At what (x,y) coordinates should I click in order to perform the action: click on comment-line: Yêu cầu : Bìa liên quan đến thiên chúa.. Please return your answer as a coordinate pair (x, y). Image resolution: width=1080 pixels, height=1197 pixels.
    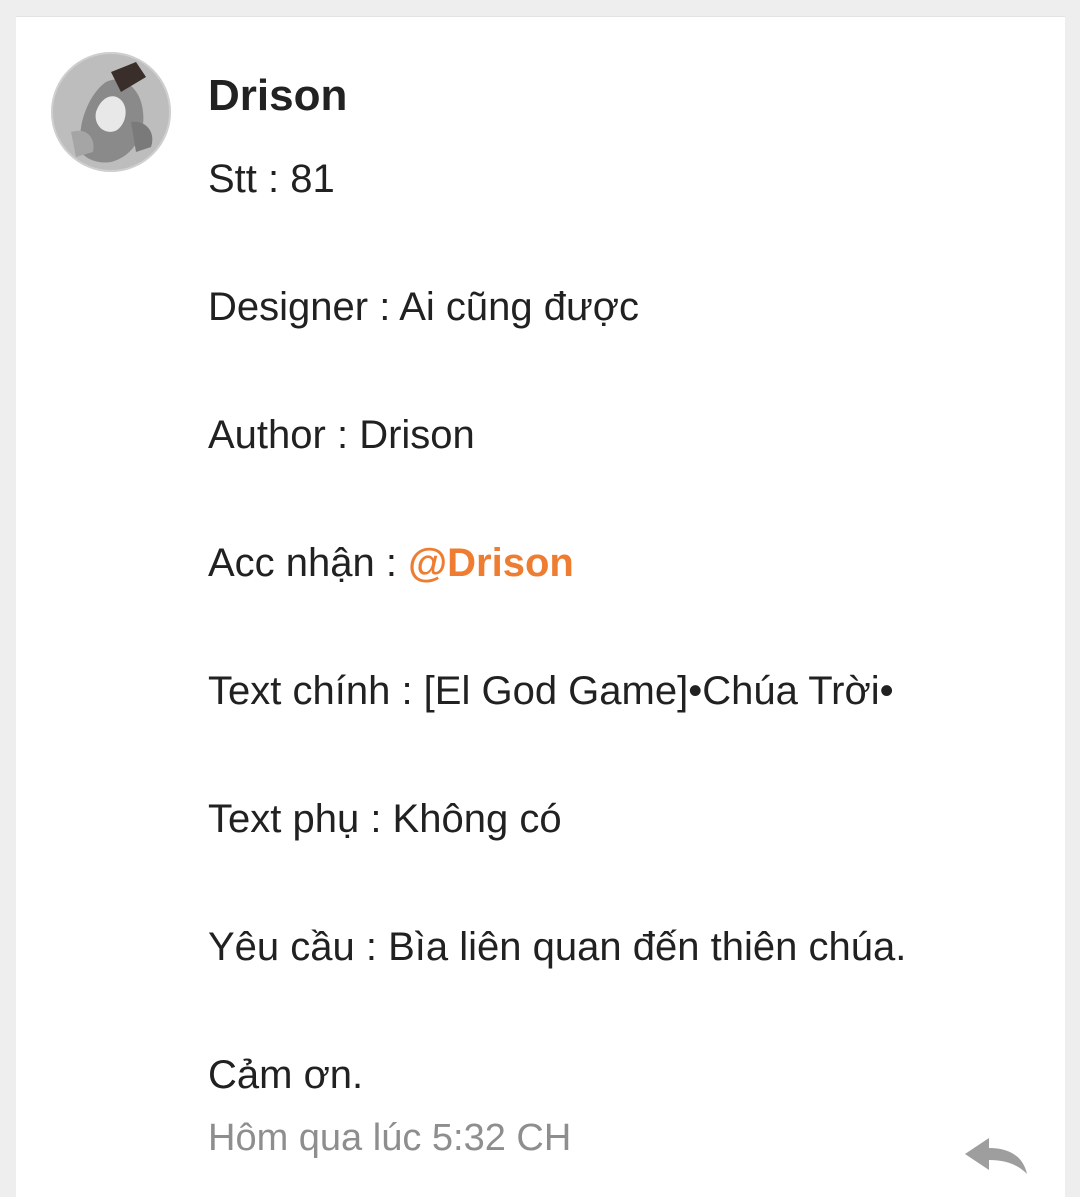
    Looking at the image, I should click on (557, 947).